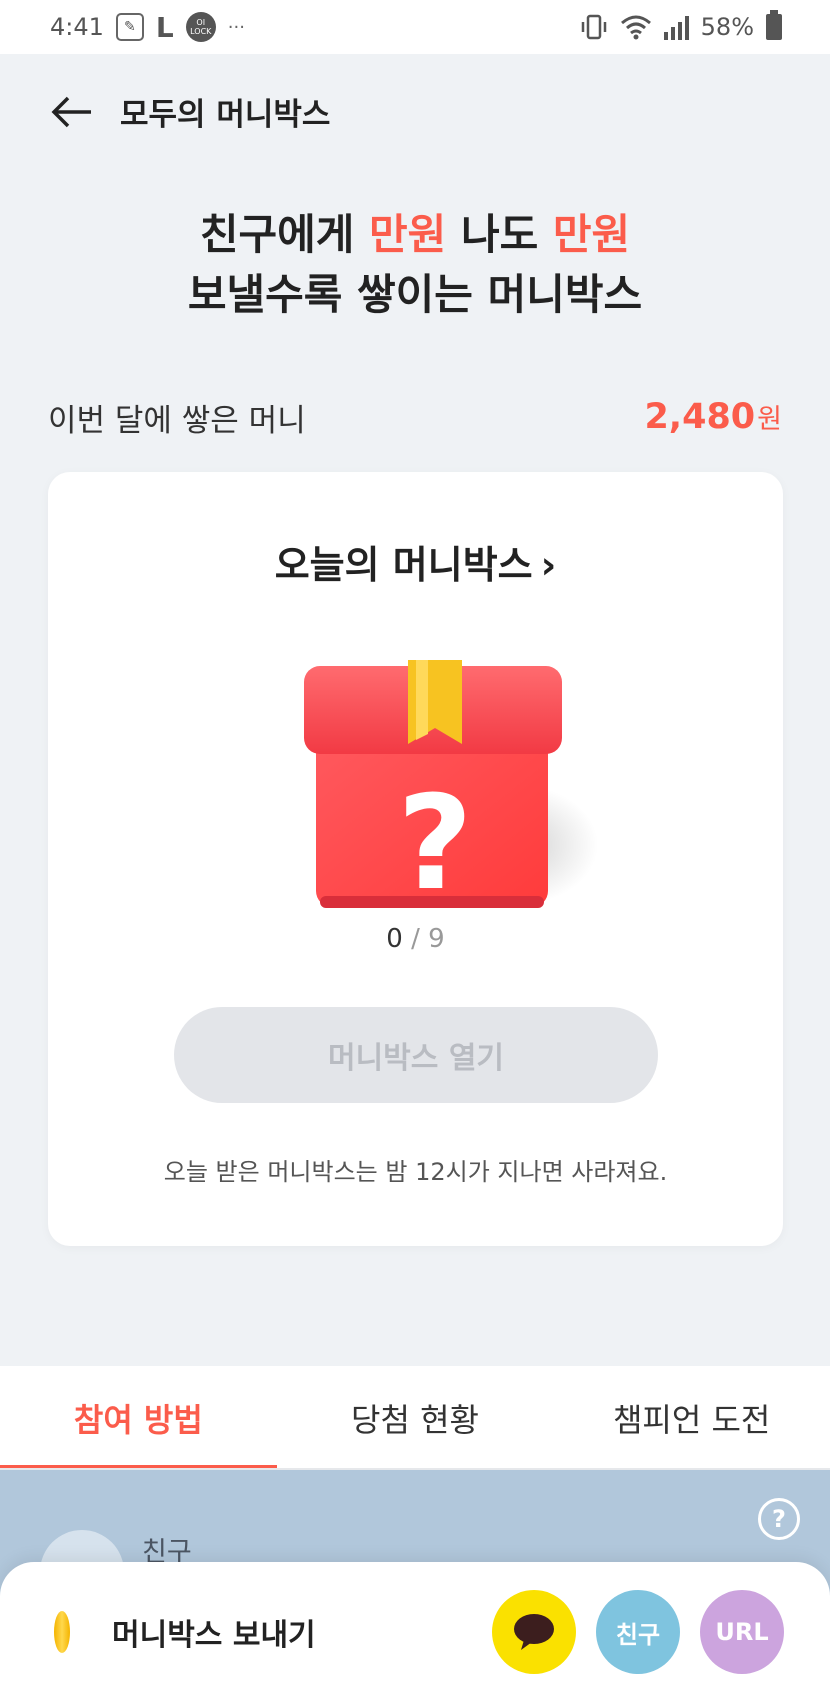  What do you see at coordinates (548, 565) in the screenshot?
I see `chevron-right-icon: ›` at bounding box center [548, 565].